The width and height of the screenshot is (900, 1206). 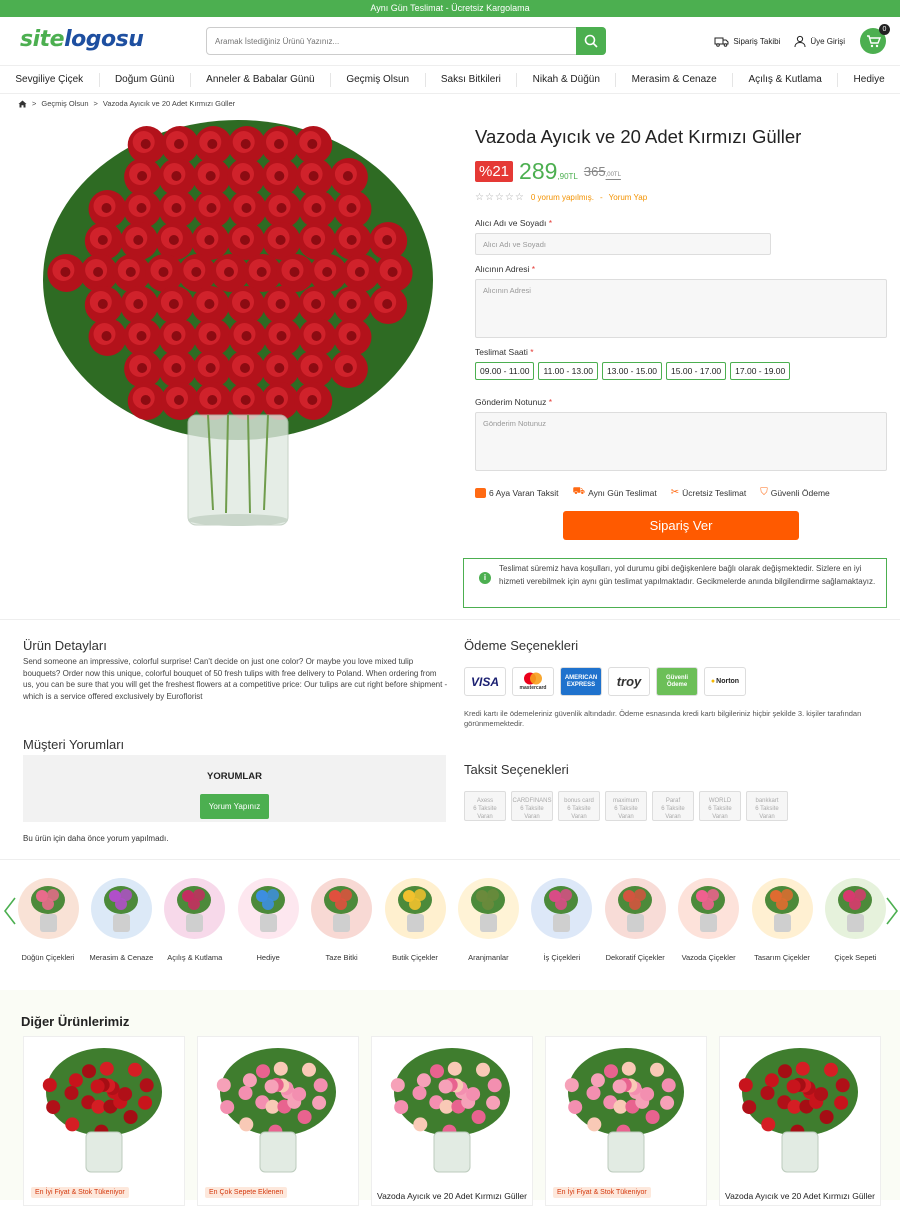 I want to click on address-label: Alıcının Adresi *, so click(x=505, y=269).